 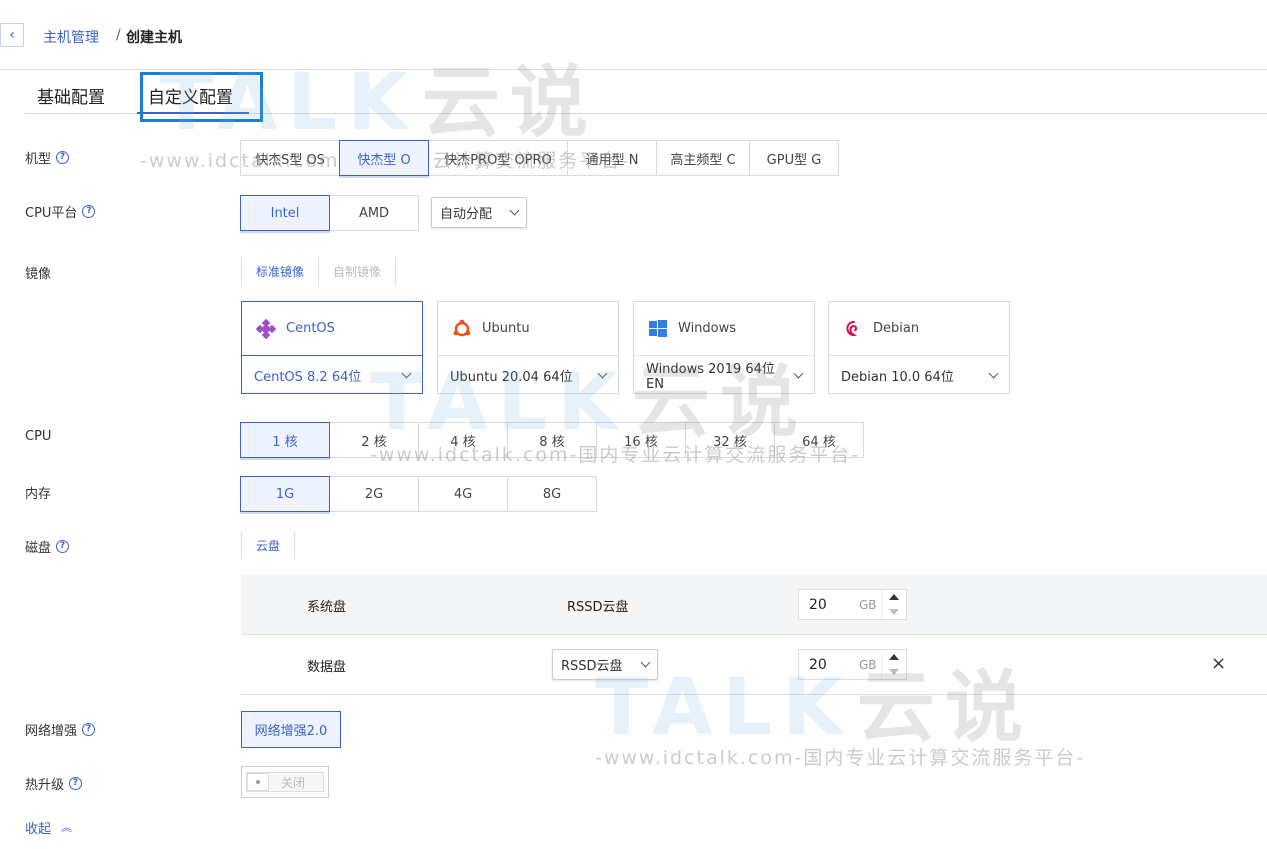 I want to click on cpu-option-16: 16 核, so click(x=641, y=440).